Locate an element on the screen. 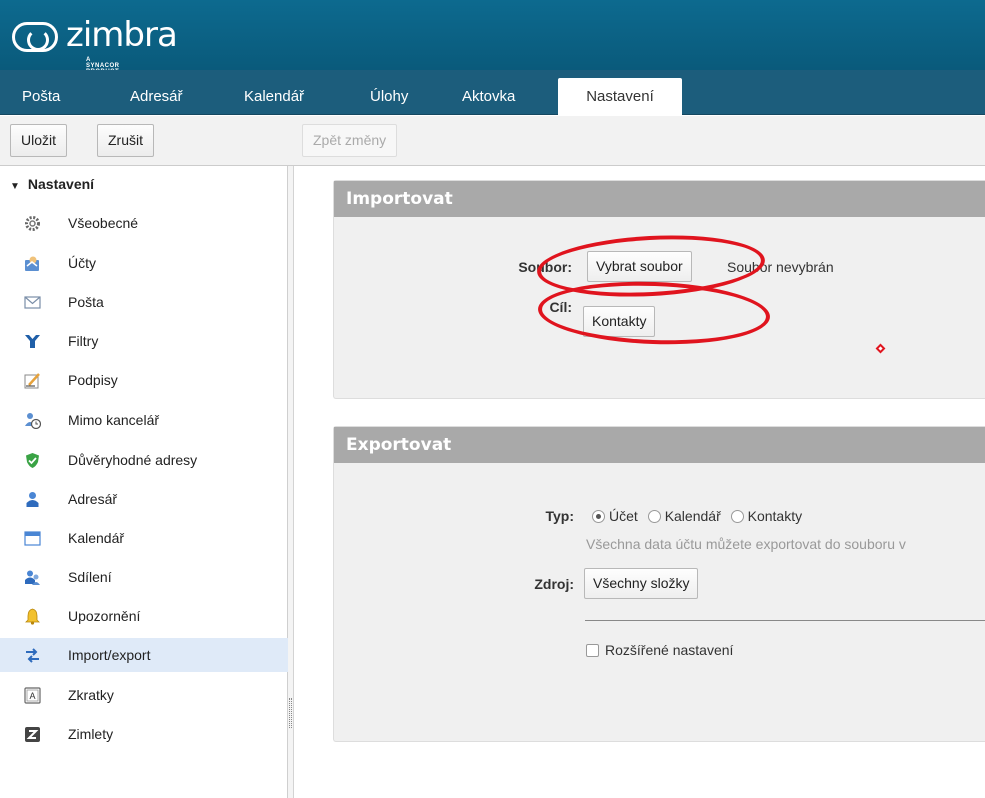  sidebar-item-filters: Filtry is located at coordinates (144, 341).